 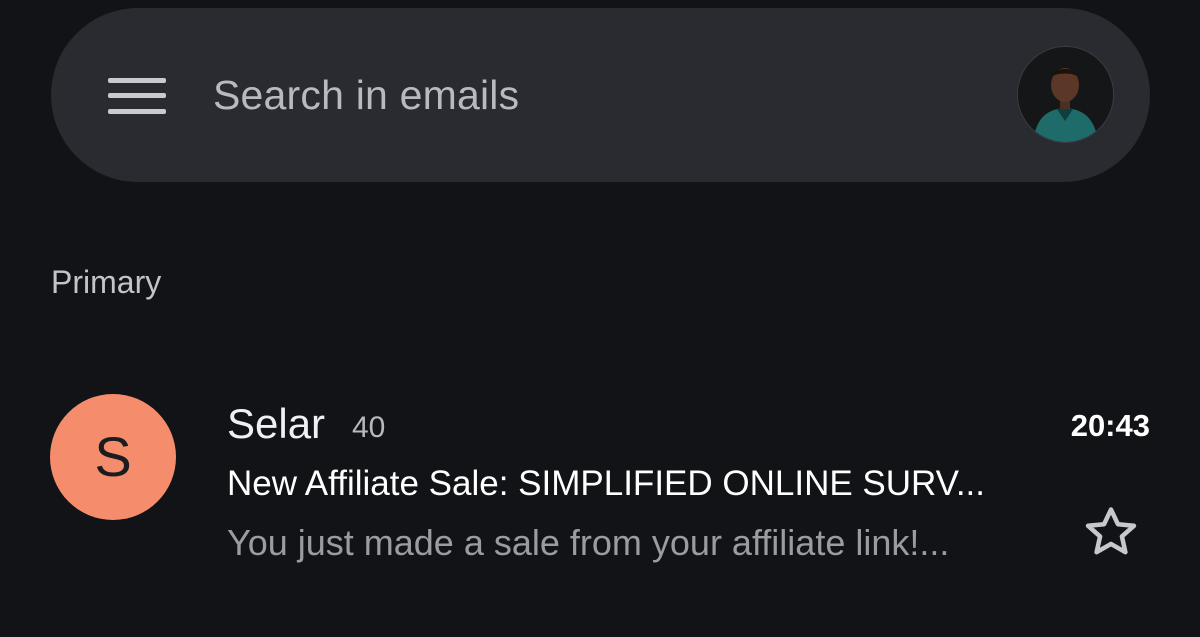 What do you see at coordinates (276, 423) in the screenshot?
I see `sender-name: Selar` at bounding box center [276, 423].